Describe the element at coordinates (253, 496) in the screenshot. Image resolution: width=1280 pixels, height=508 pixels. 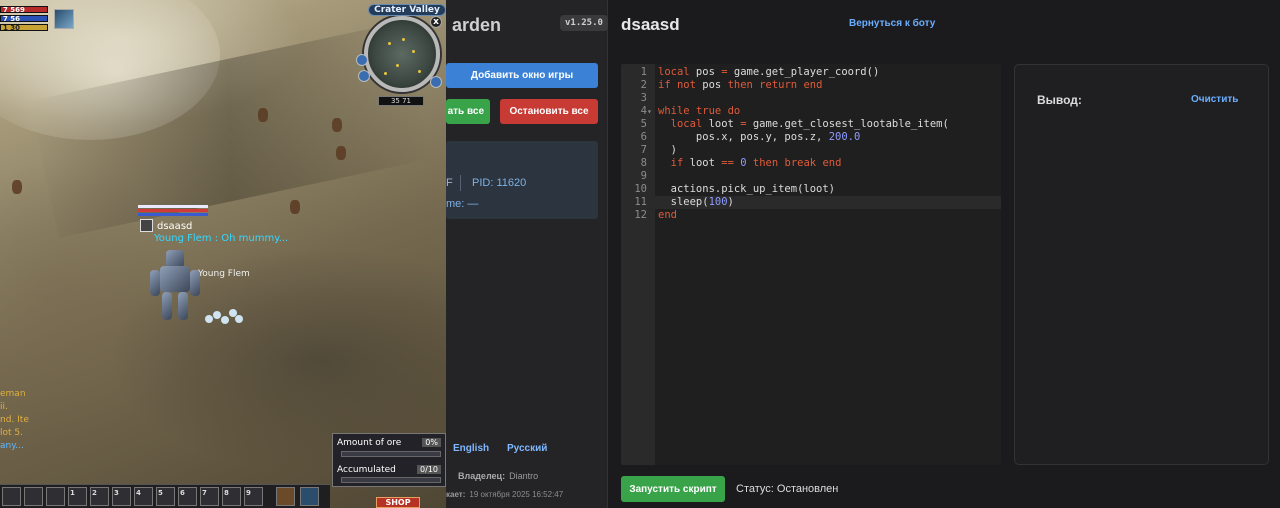
I see `hotbar-slot: 9` at that location.